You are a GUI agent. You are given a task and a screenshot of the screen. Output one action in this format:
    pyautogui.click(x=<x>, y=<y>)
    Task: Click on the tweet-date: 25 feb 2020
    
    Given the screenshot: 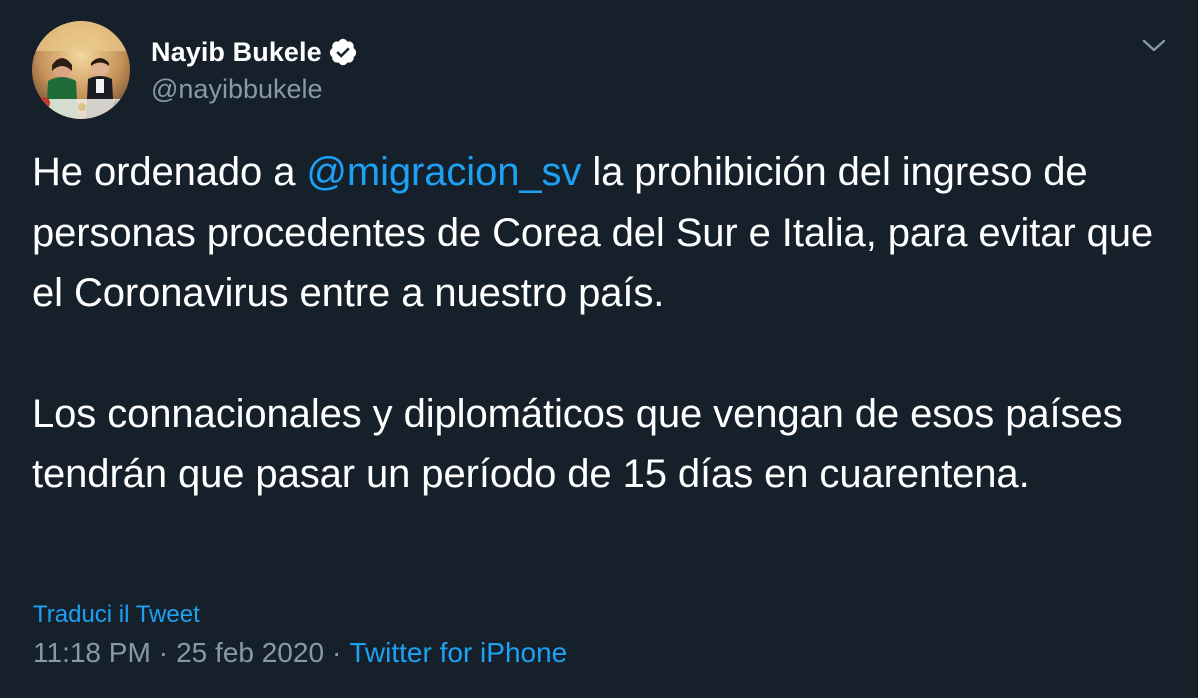 What is the action you would take?
    pyautogui.click(x=250, y=652)
    